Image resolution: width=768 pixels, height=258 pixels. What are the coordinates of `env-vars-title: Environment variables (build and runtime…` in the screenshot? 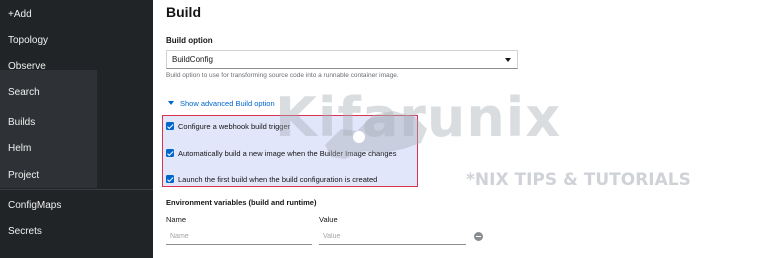 It's located at (241, 202).